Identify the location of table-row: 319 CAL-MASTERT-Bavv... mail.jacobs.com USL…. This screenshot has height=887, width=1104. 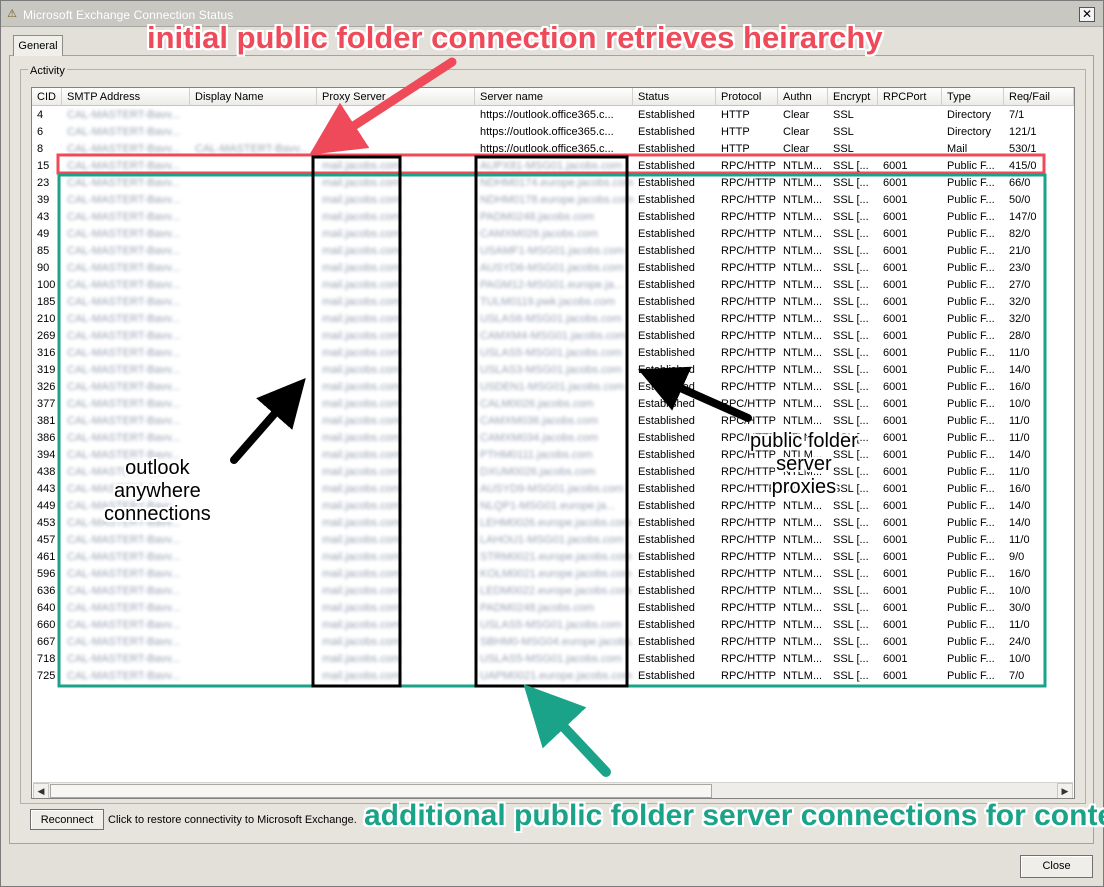
(553, 370).